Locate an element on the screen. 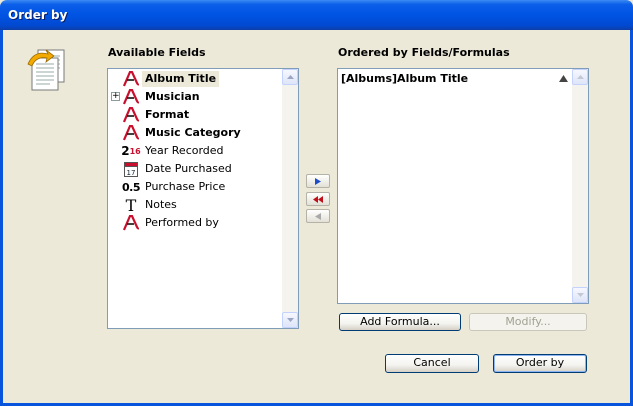  real-field-icon: 0.5 is located at coordinates (131, 187).